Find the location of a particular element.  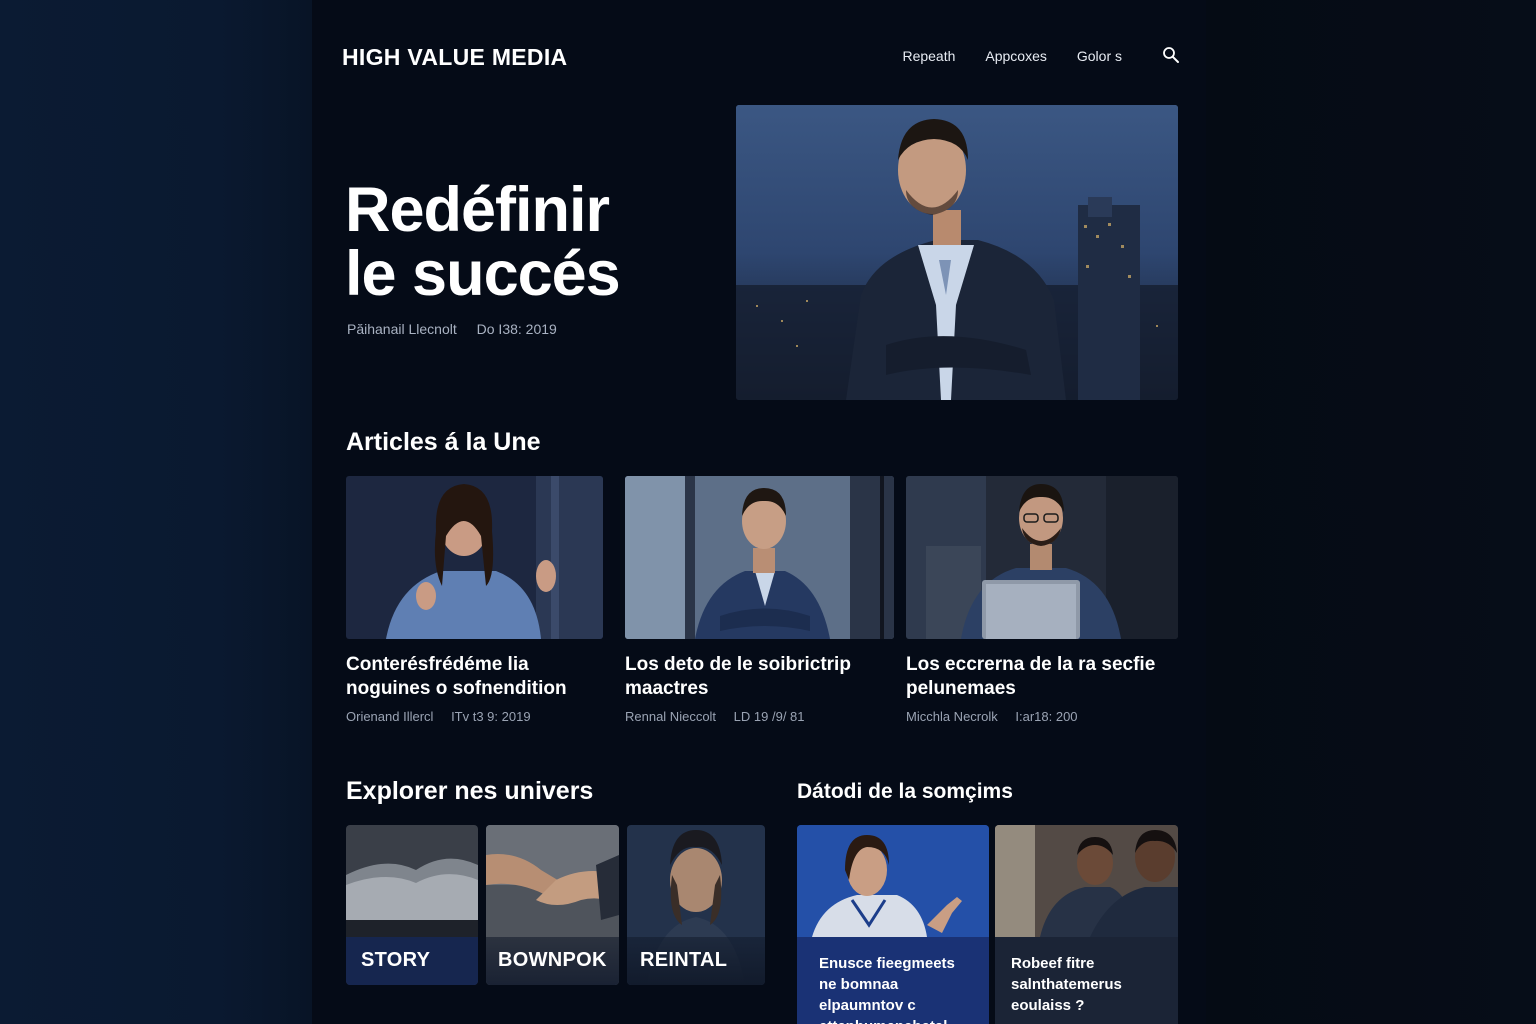

hero-image-businessman is located at coordinates (957, 252).